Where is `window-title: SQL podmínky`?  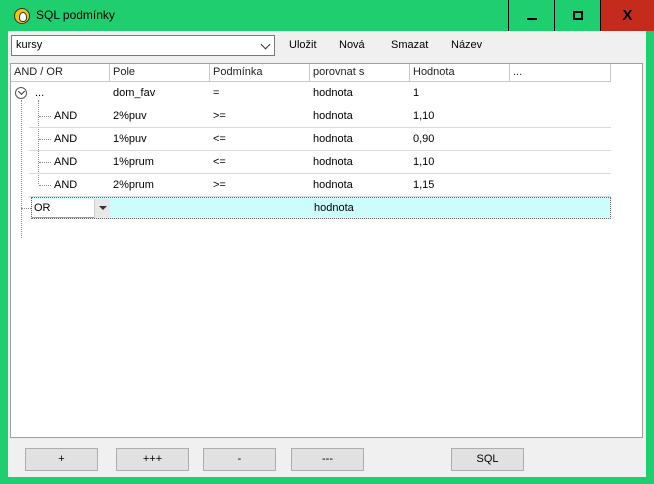
window-title: SQL podmínky is located at coordinates (75, 15).